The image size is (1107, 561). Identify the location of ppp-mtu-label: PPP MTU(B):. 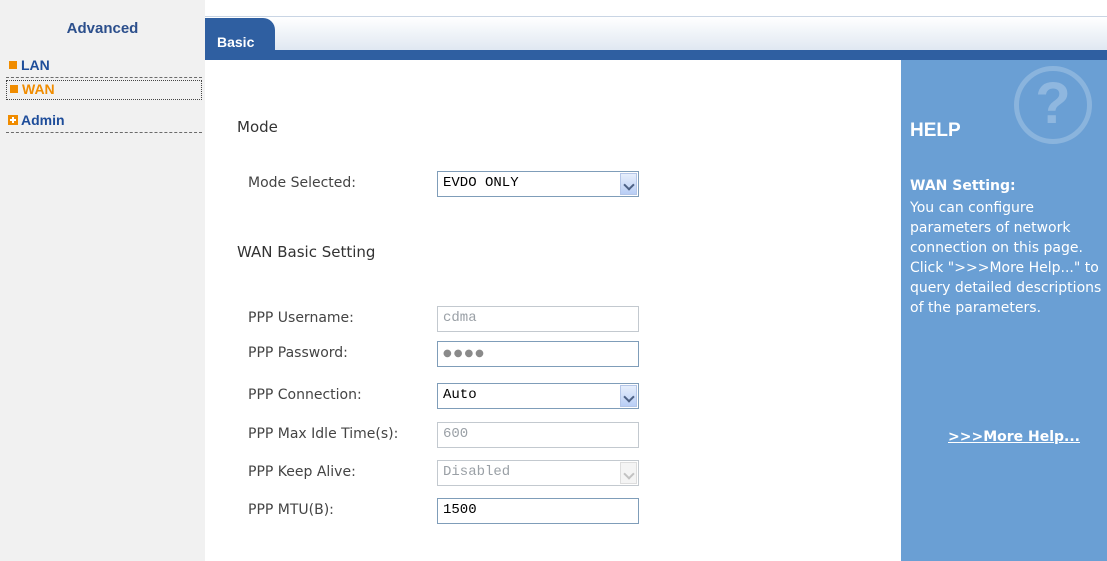
(291, 510).